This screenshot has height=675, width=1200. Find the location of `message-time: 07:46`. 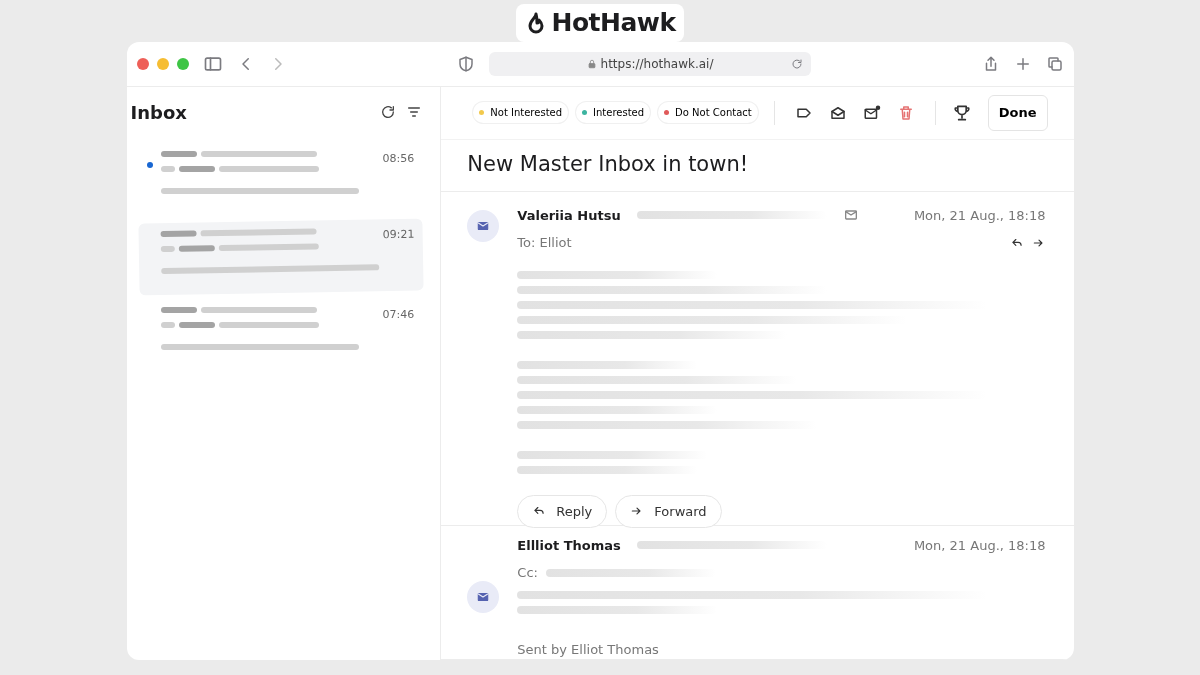

message-time: 07:46 is located at coordinates (398, 315).